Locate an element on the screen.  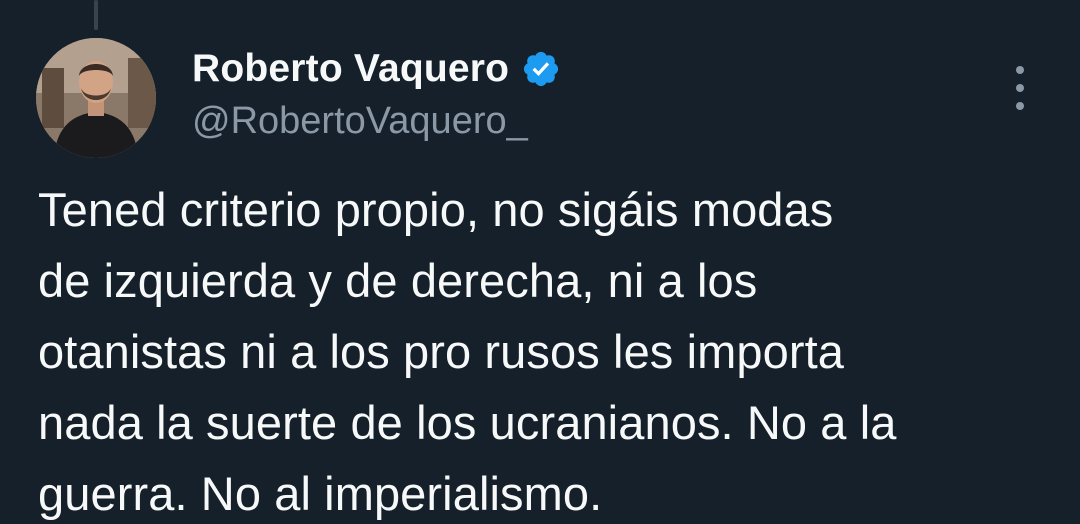
more-options-icon is located at coordinates (1020, 88).